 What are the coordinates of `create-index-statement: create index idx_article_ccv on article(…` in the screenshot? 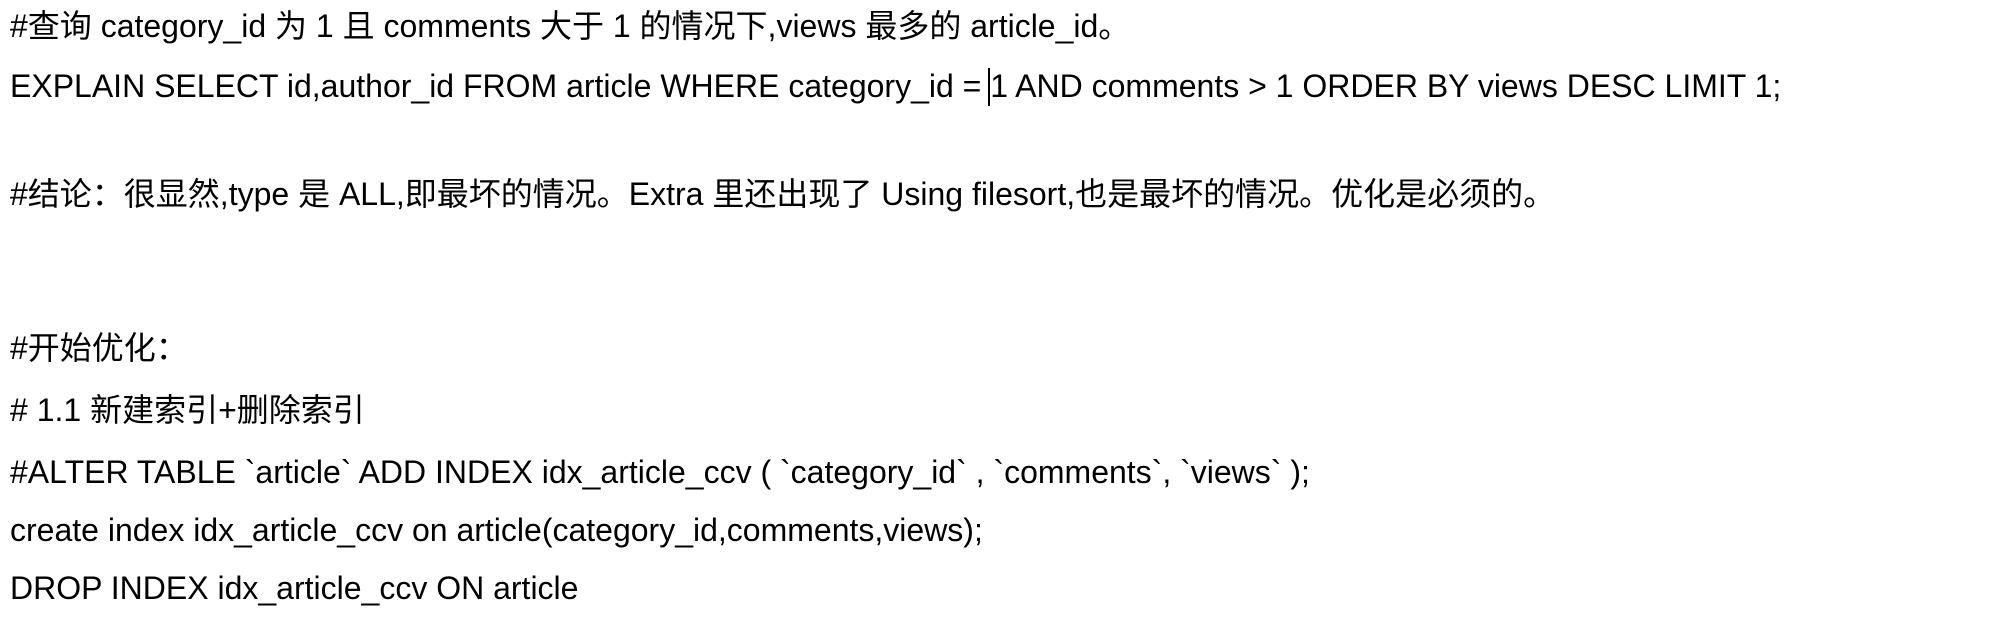 It's located at (496, 530).